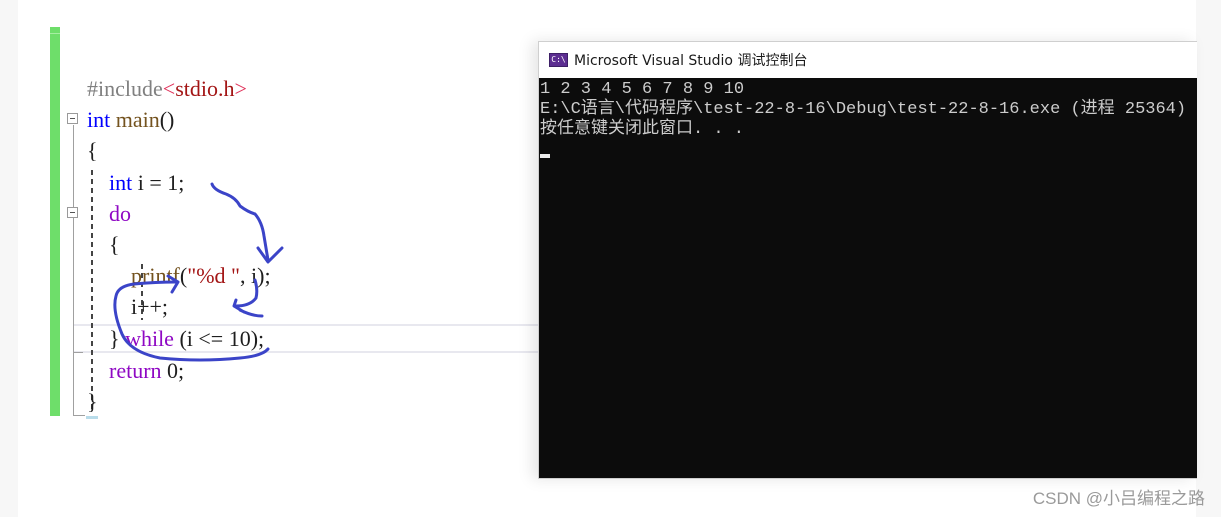  I want to click on code-token: return, so click(135, 370).